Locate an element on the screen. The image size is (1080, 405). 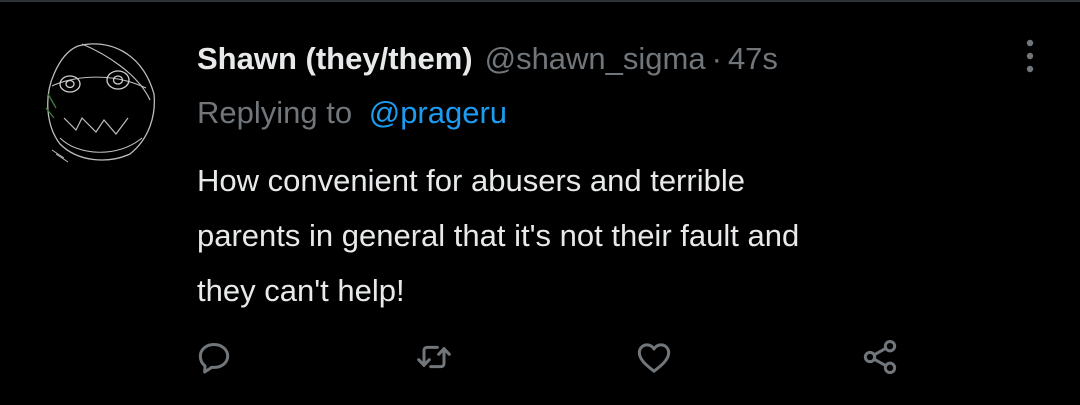
retweet-icon is located at coordinates (434, 357).